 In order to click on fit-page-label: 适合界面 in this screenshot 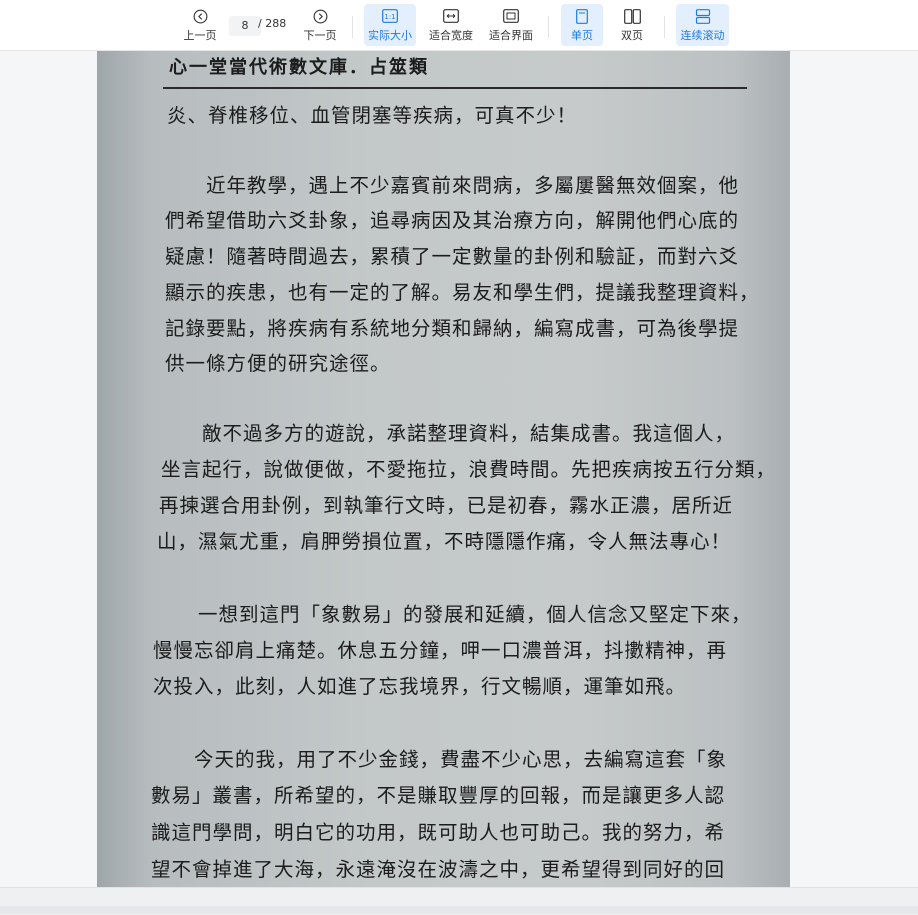, I will do `click(511, 35)`.